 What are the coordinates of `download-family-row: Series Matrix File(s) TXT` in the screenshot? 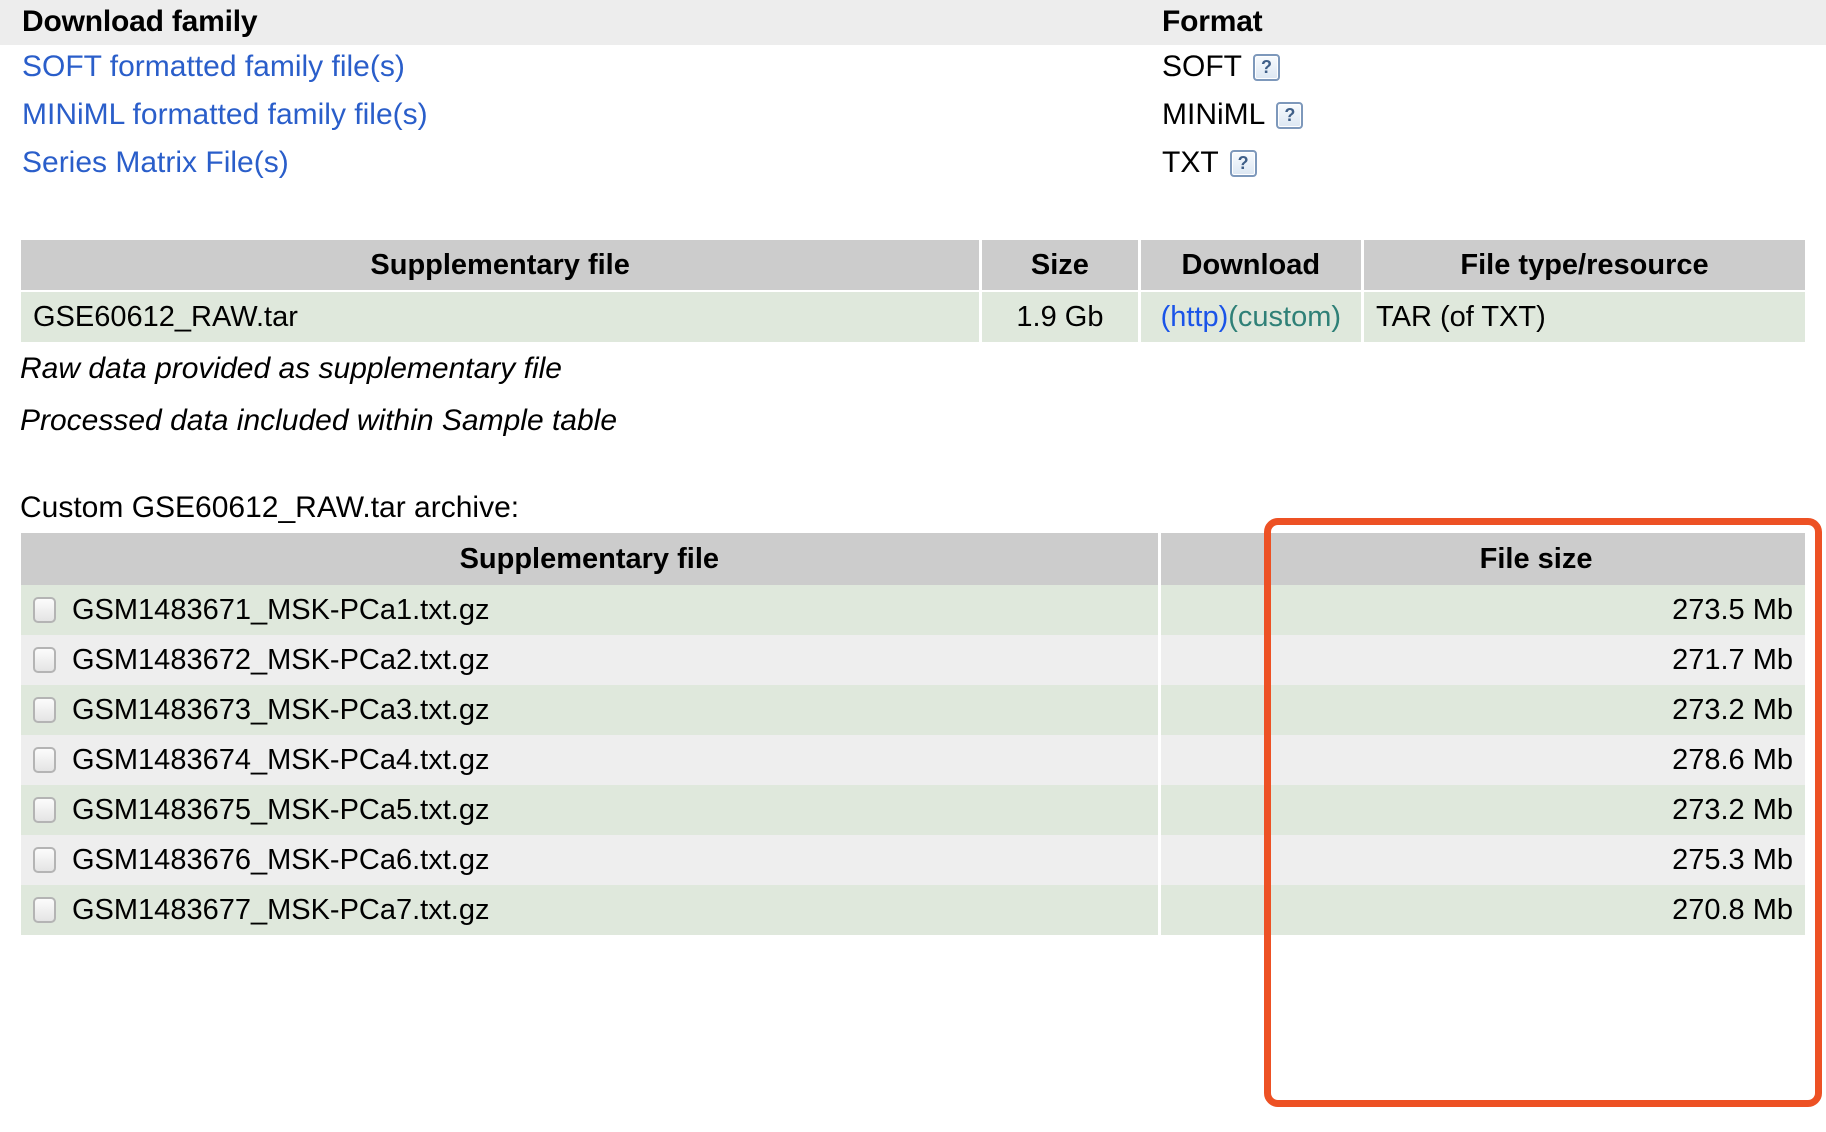 It's located at (913, 165).